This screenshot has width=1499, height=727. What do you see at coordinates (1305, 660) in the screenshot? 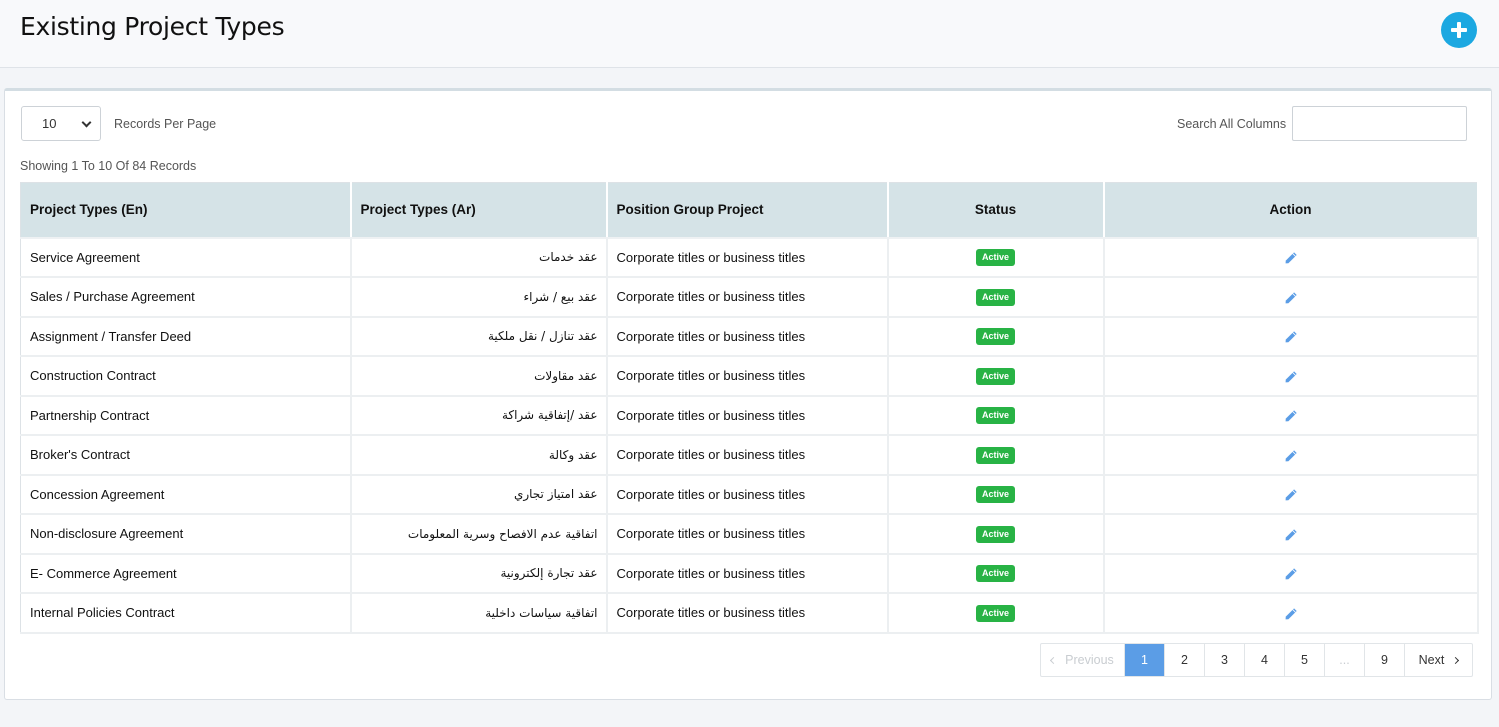
I see `page-button-5: 5` at bounding box center [1305, 660].